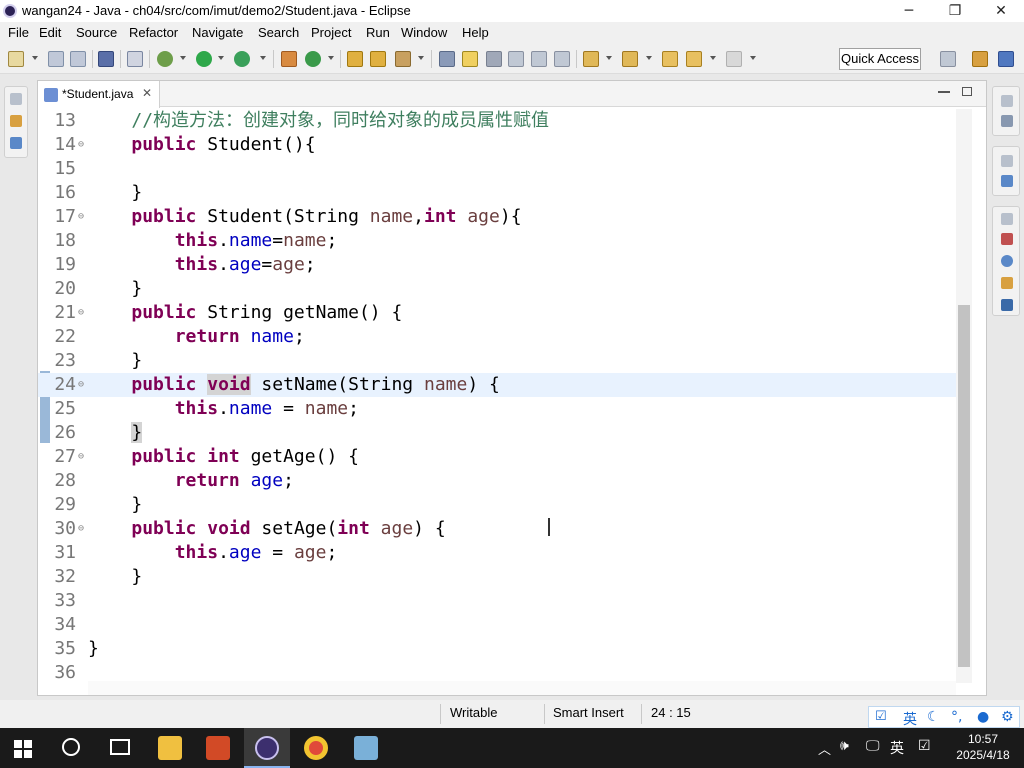 This screenshot has height=768, width=1024. Describe the element at coordinates (497, 337) in the screenshot. I see `code-line: 22 return name;` at that location.